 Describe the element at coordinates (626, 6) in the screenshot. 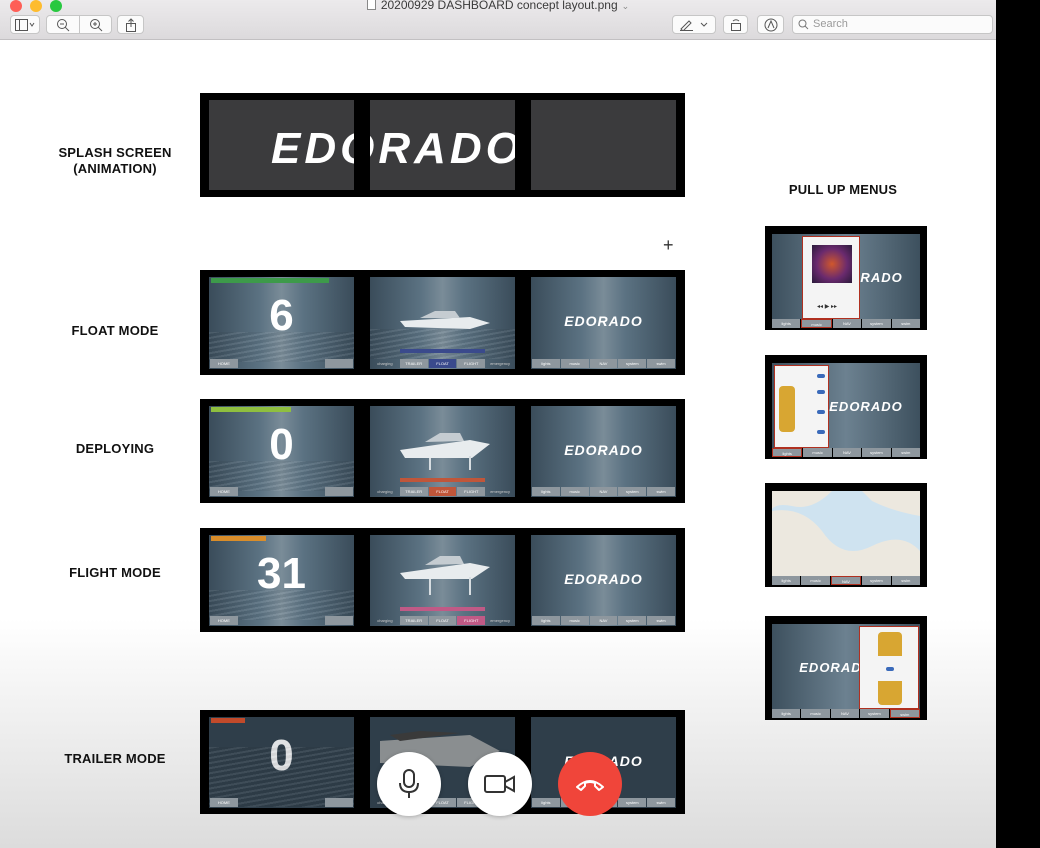

I see `chevron-down-icon: ⌄` at that location.